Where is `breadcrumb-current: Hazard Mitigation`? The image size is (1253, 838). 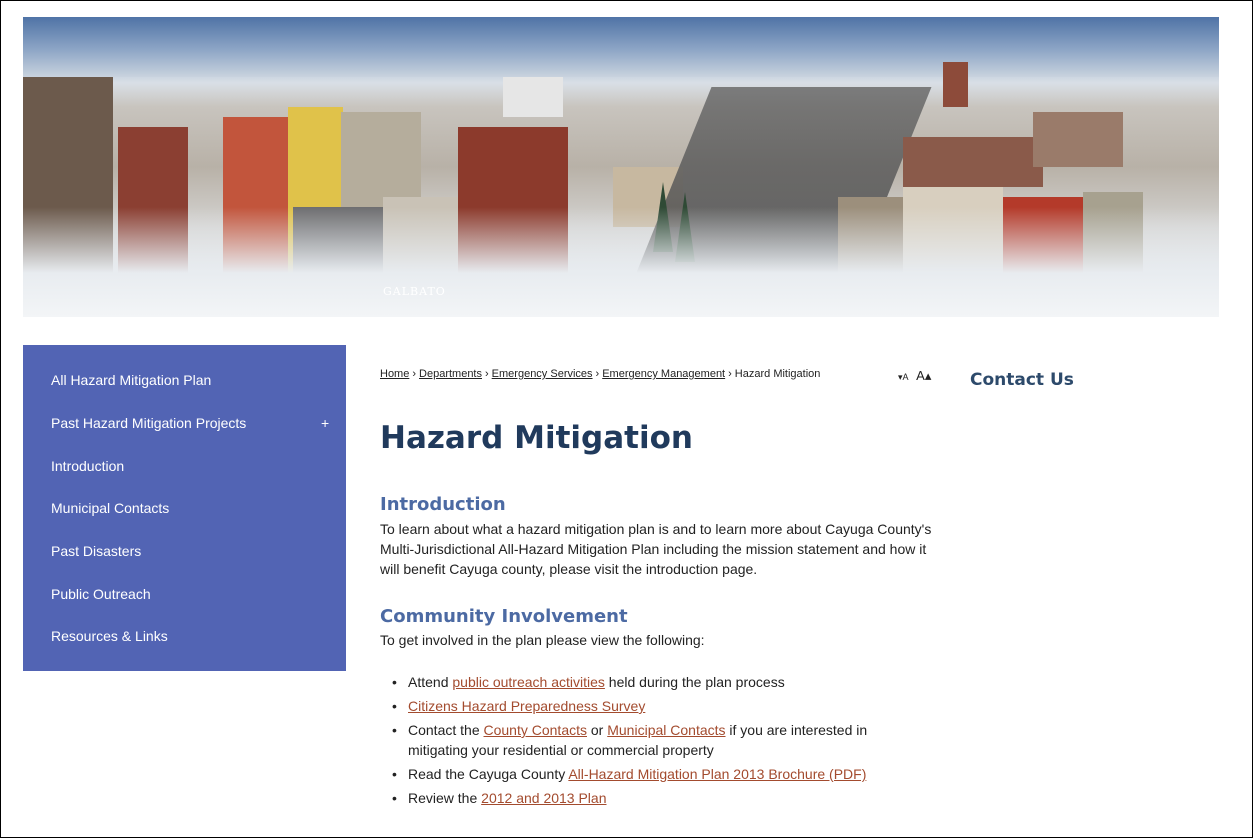 breadcrumb-current: Hazard Mitigation is located at coordinates (777, 374).